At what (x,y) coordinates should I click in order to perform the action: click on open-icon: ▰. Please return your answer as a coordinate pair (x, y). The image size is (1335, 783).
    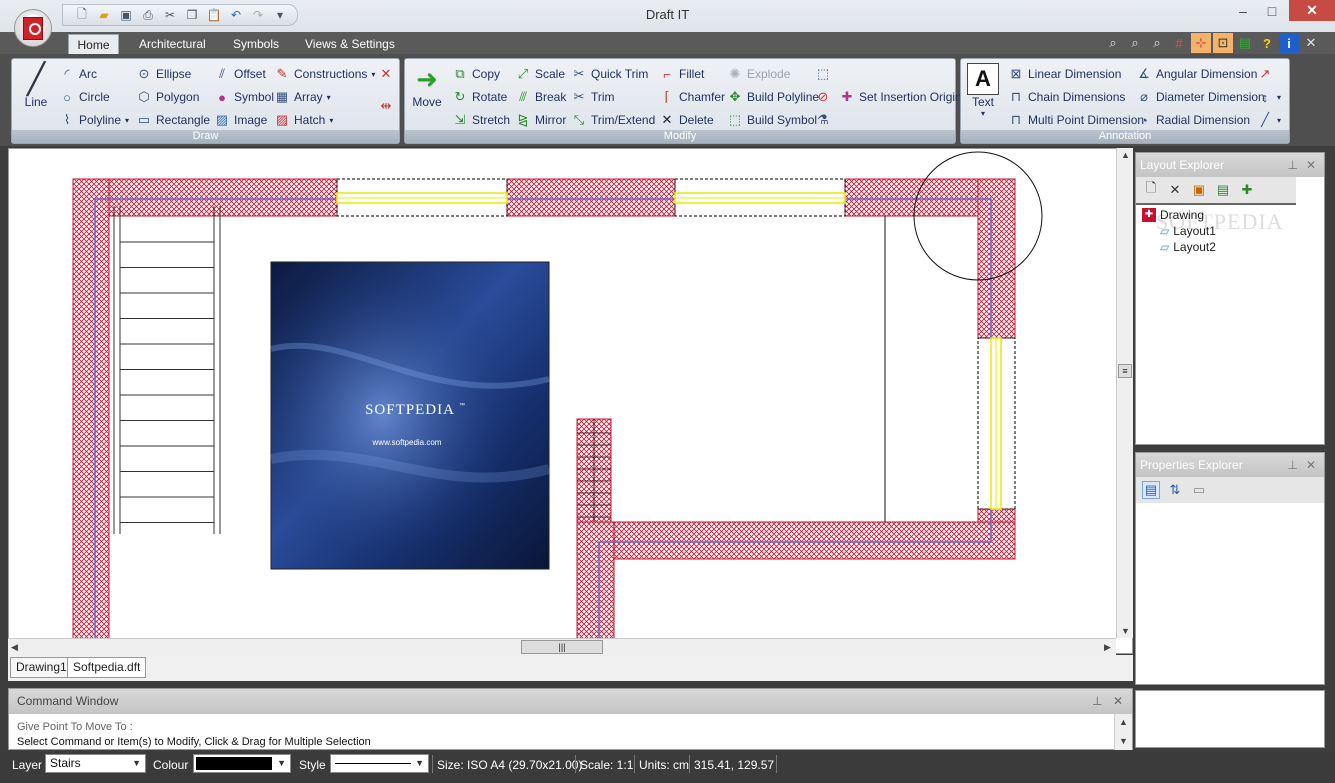
    Looking at the image, I should click on (104, 15).